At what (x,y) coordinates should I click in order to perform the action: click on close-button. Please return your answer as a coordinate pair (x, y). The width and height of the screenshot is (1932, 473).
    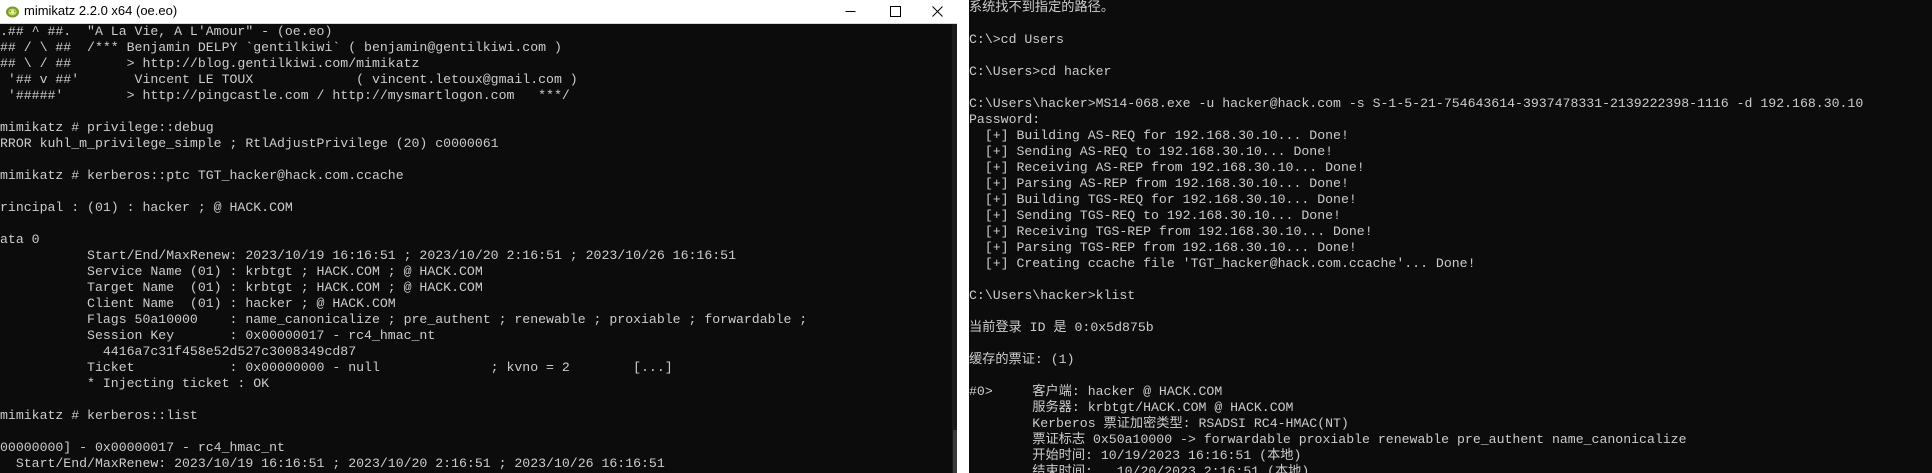
    Looking at the image, I should click on (937, 11).